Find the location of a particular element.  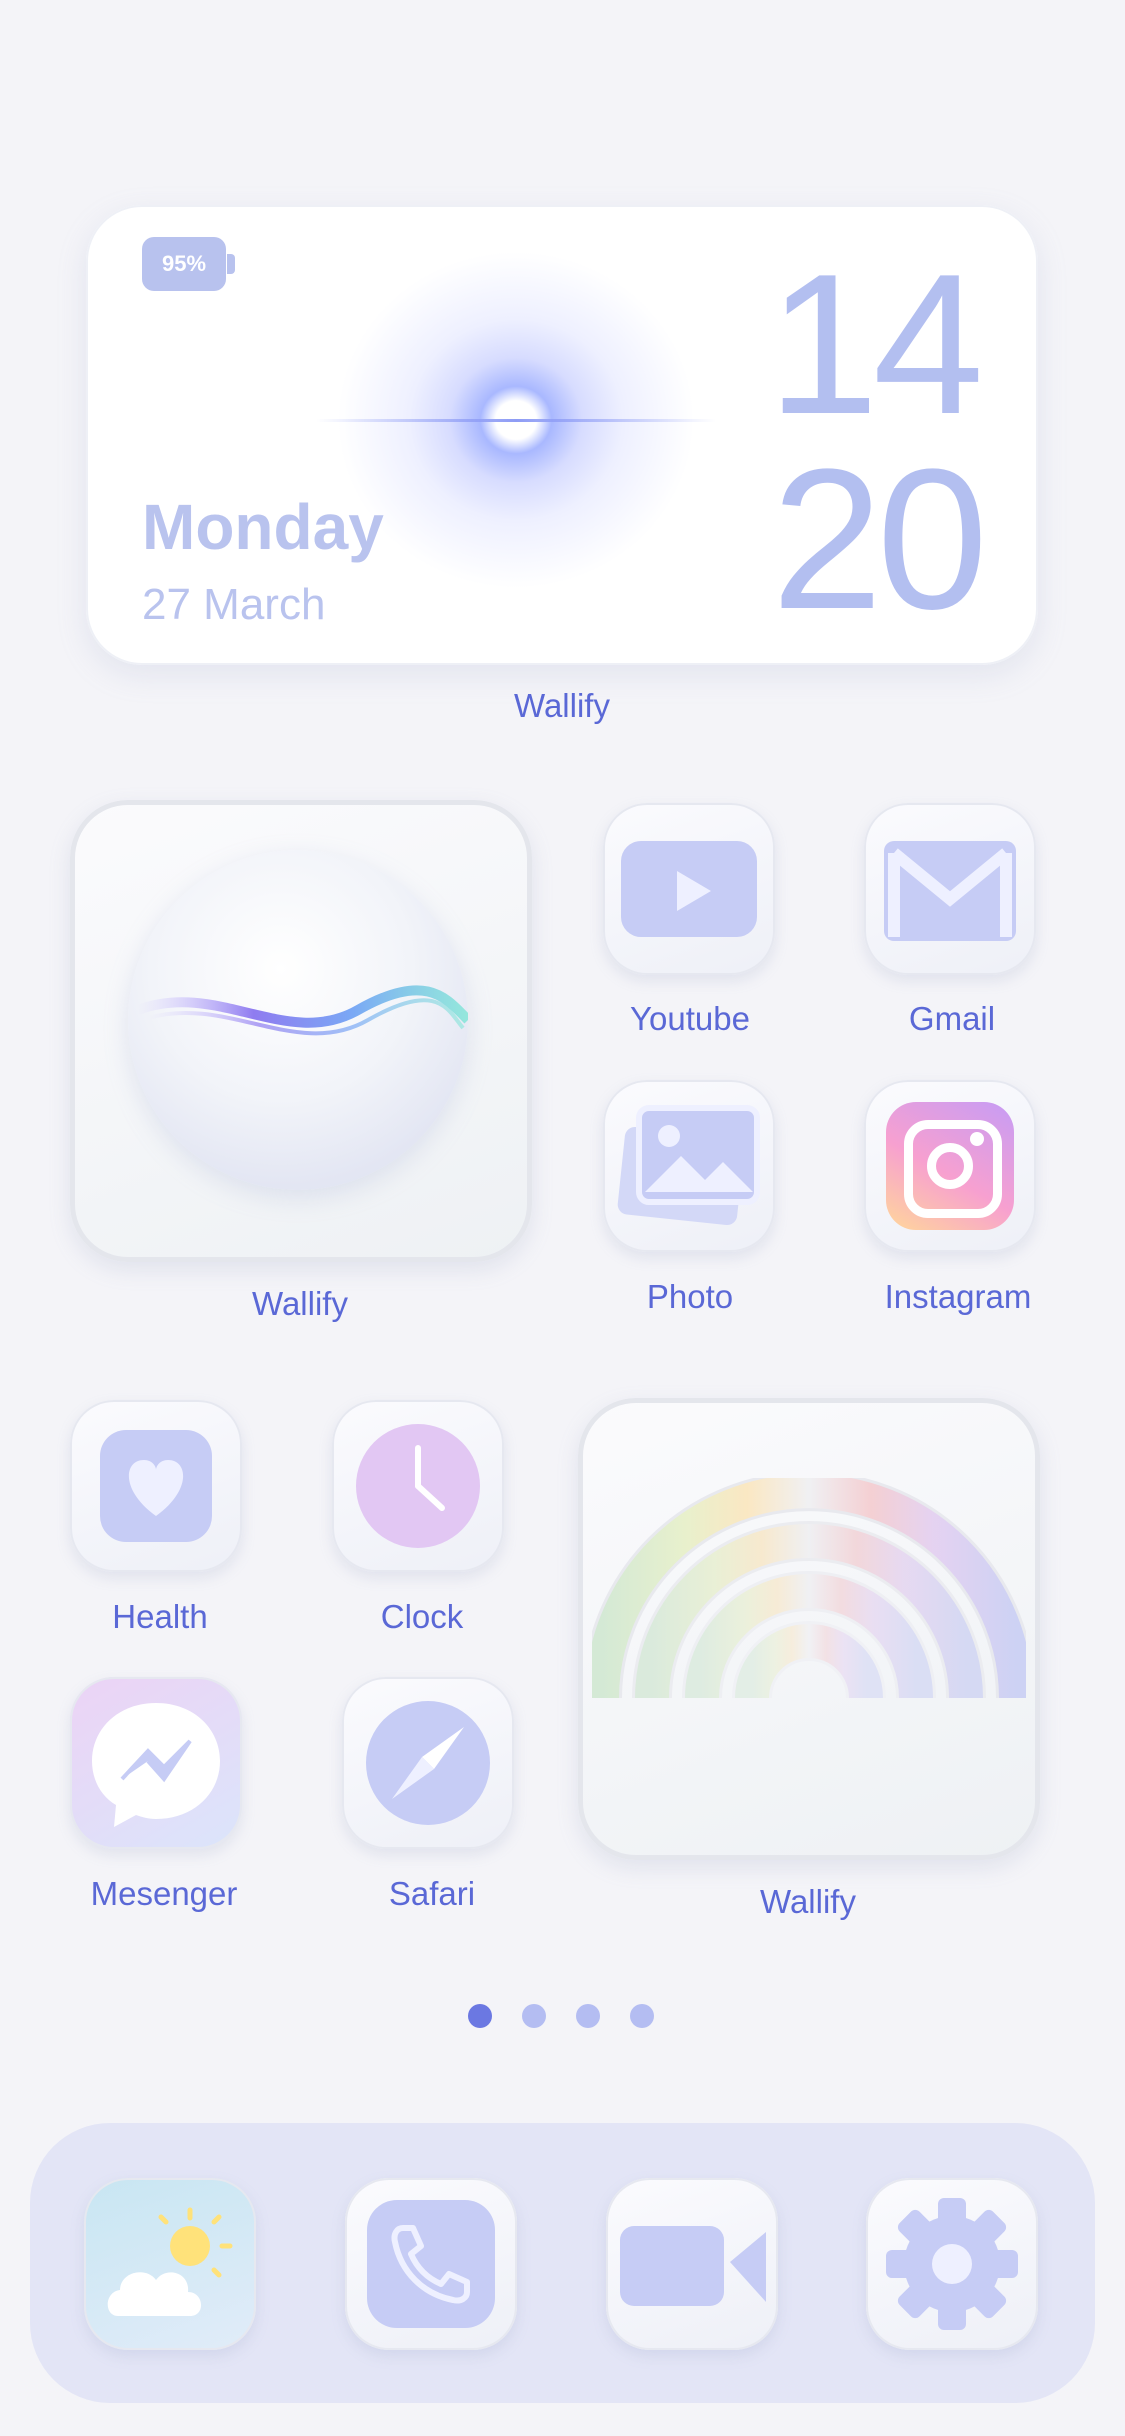

rainbow-widget is located at coordinates (809, 1629).